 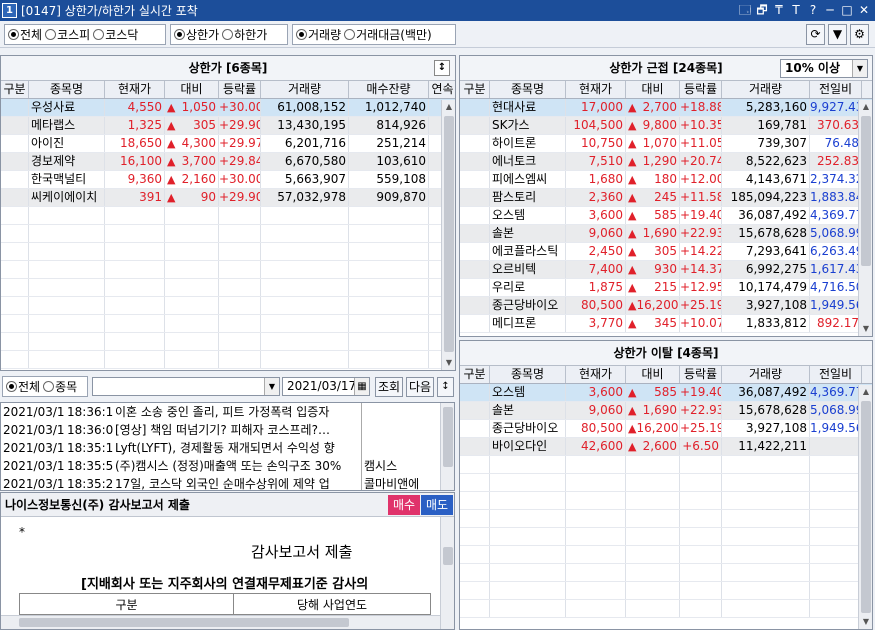 What do you see at coordinates (666, 180) in the screenshot?
I see `table-row: 피에스엠씨 1,680 ▲ 180 +12.00 4,143,671 2,374.32` at bounding box center [666, 180].